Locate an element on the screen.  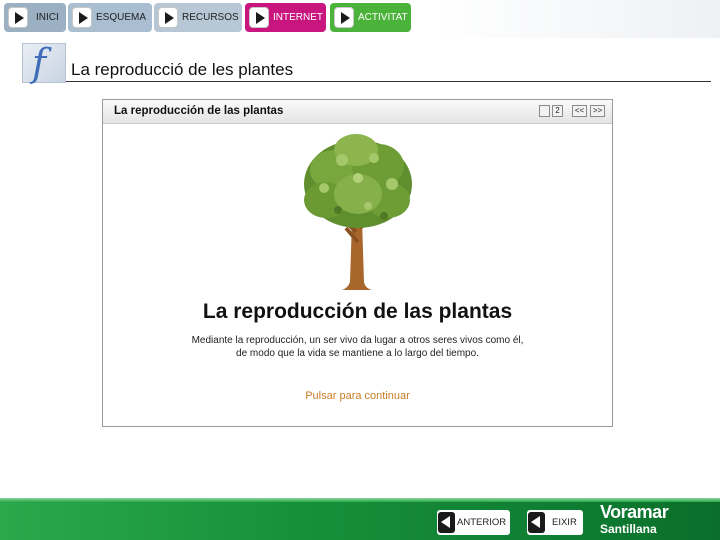
nav-button-internet: INTERNET is located at coordinates (285, 17).